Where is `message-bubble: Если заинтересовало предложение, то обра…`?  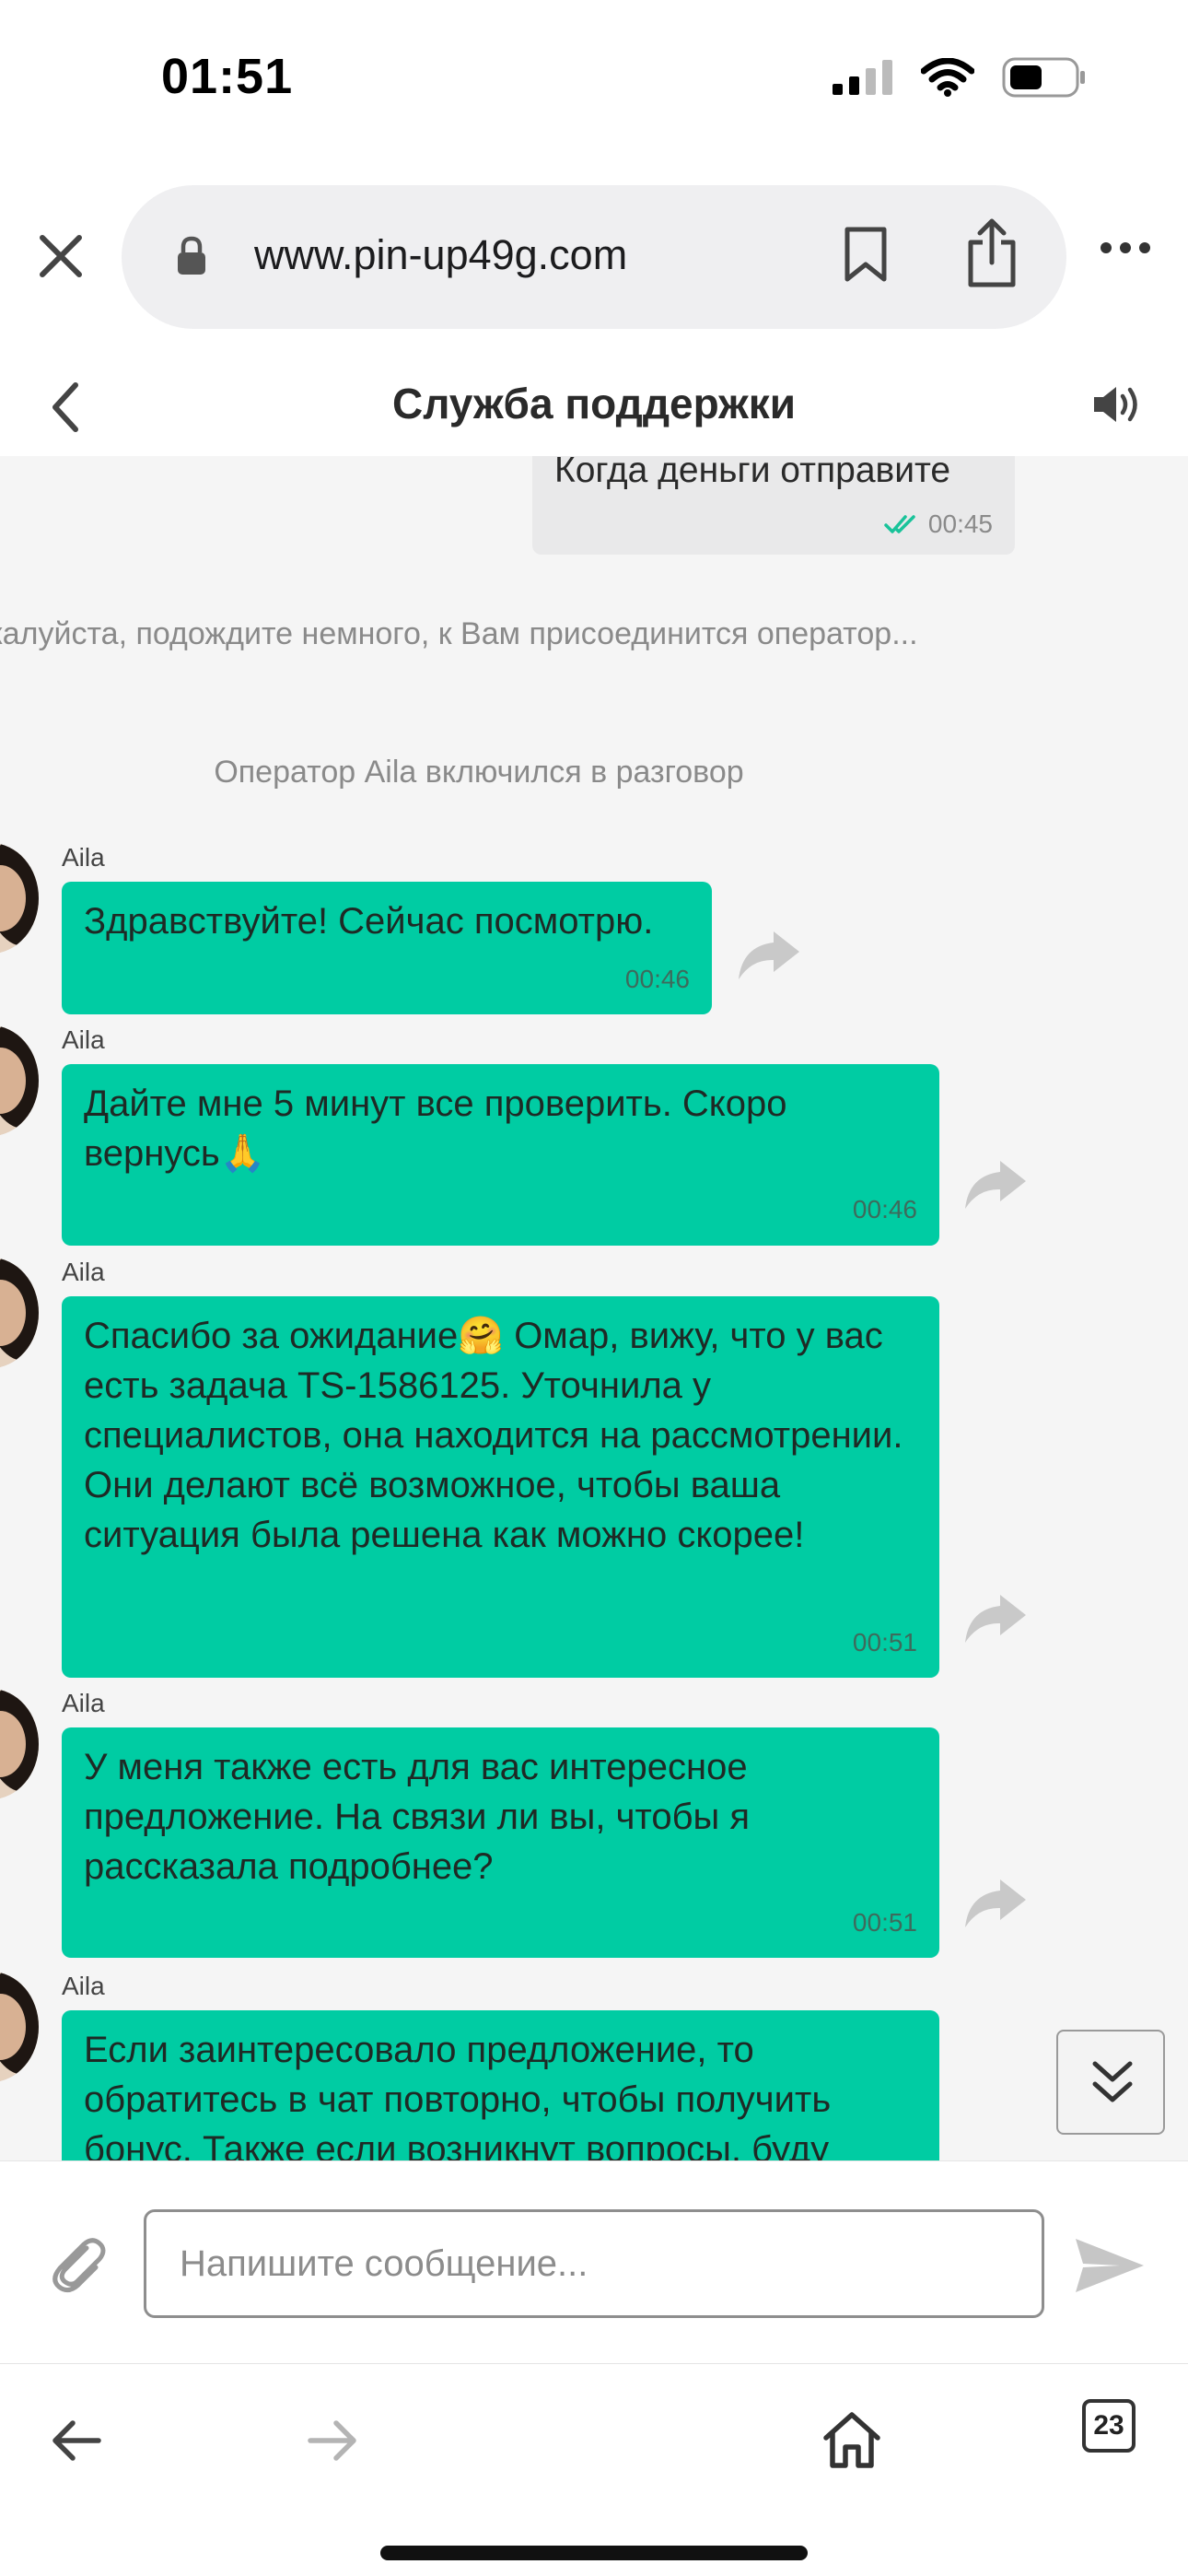 message-bubble: Если заинтересовало предложение, то обра… is located at coordinates (500, 2085).